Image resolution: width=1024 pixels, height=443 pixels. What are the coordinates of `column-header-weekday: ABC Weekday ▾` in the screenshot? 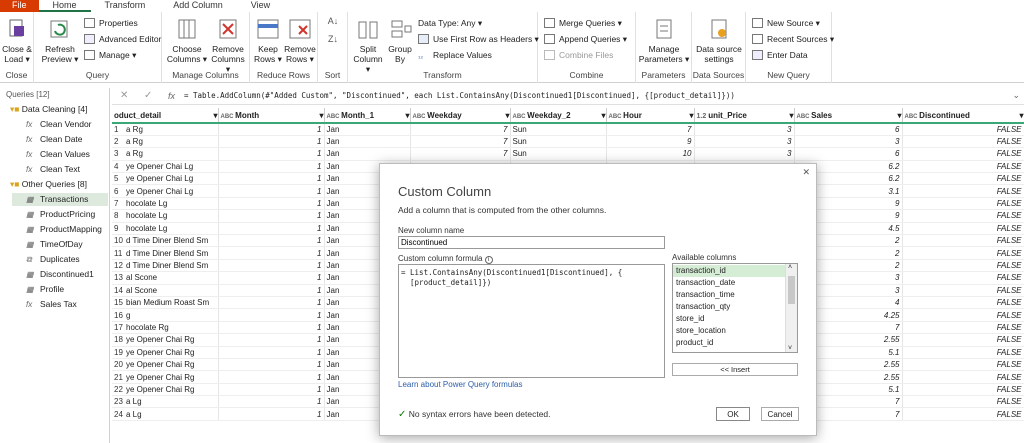 It's located at (460, 116).